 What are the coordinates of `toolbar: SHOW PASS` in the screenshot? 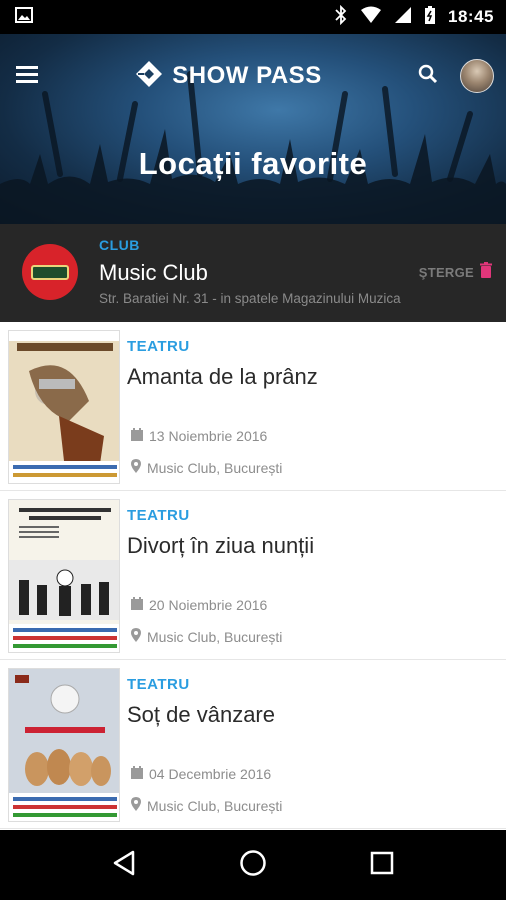 It's located at (253, 76).